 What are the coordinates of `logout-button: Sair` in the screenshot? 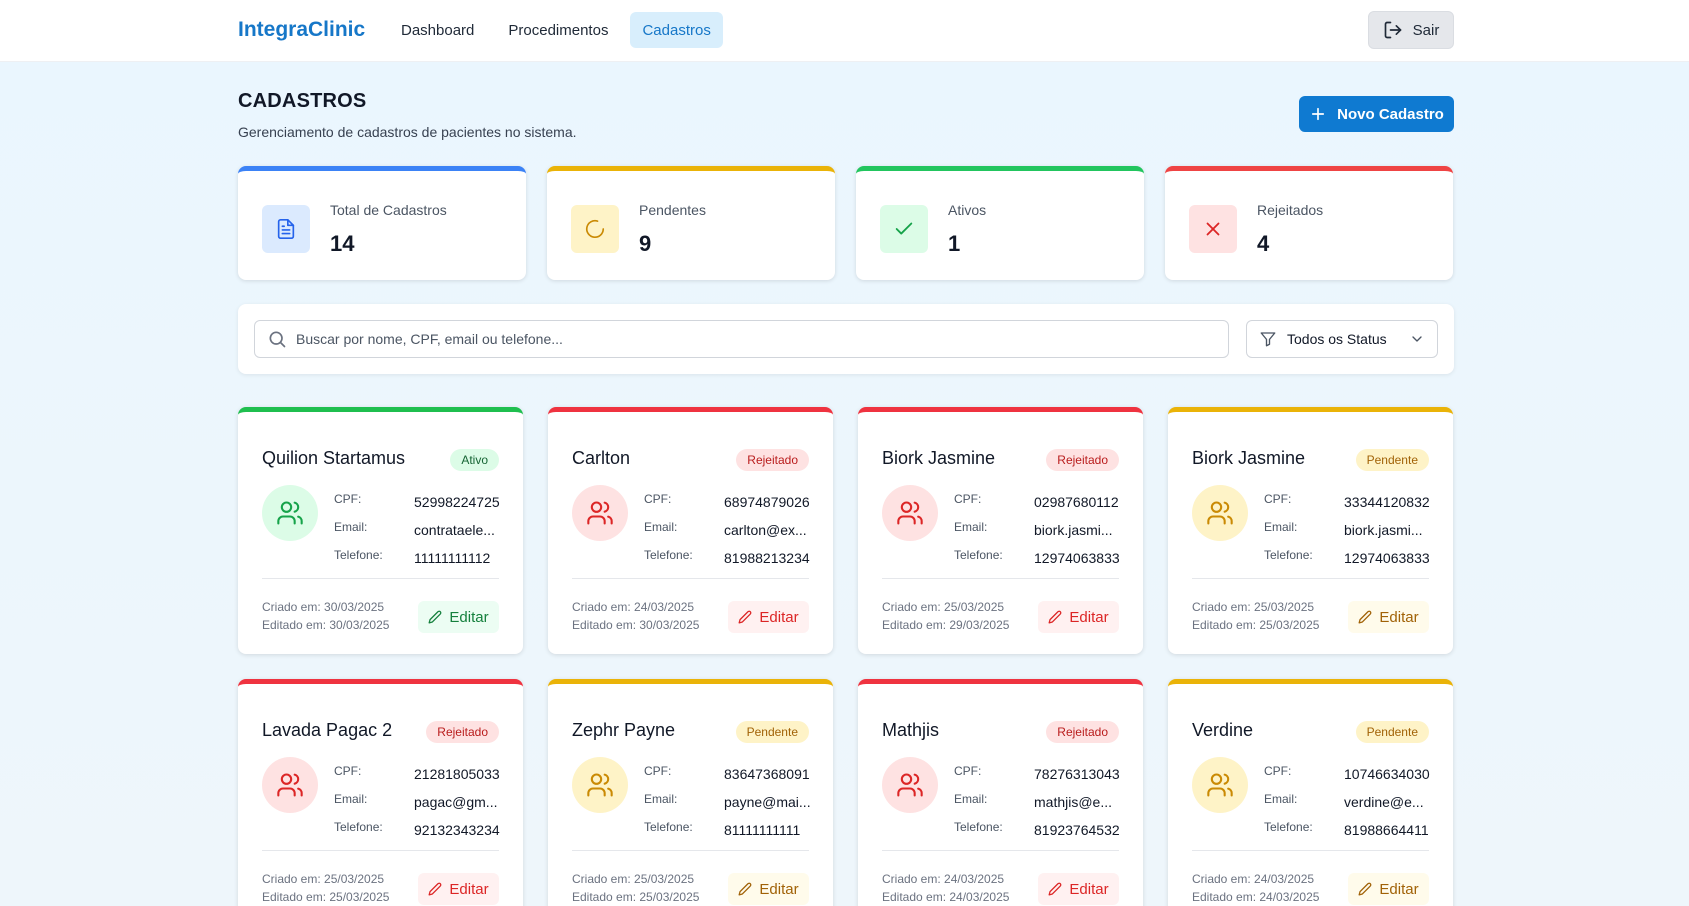 It's located at (1411, 30).